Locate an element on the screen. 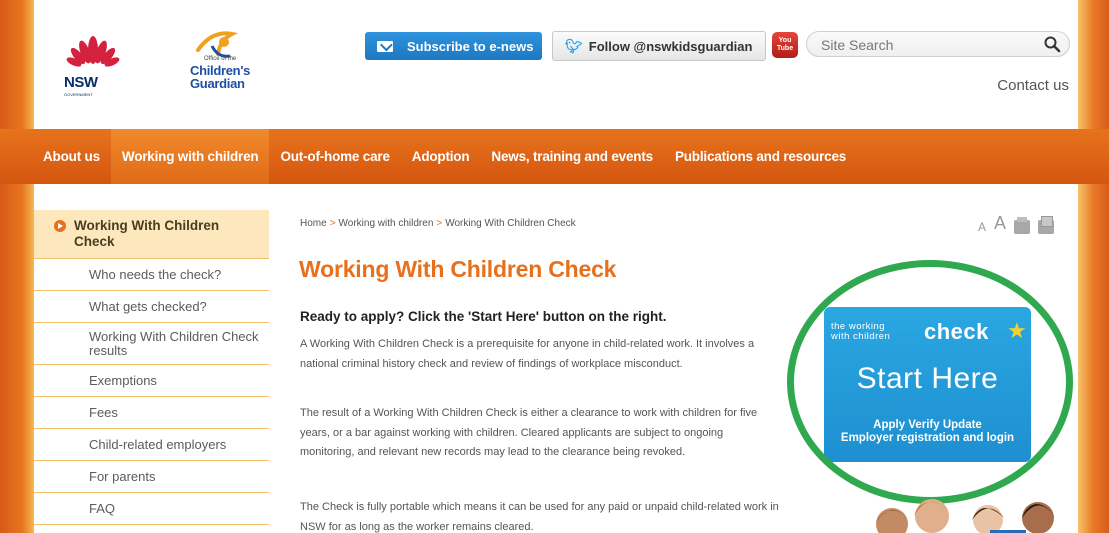  breadcrumb-home: Home is located at coordinates (313, 223).